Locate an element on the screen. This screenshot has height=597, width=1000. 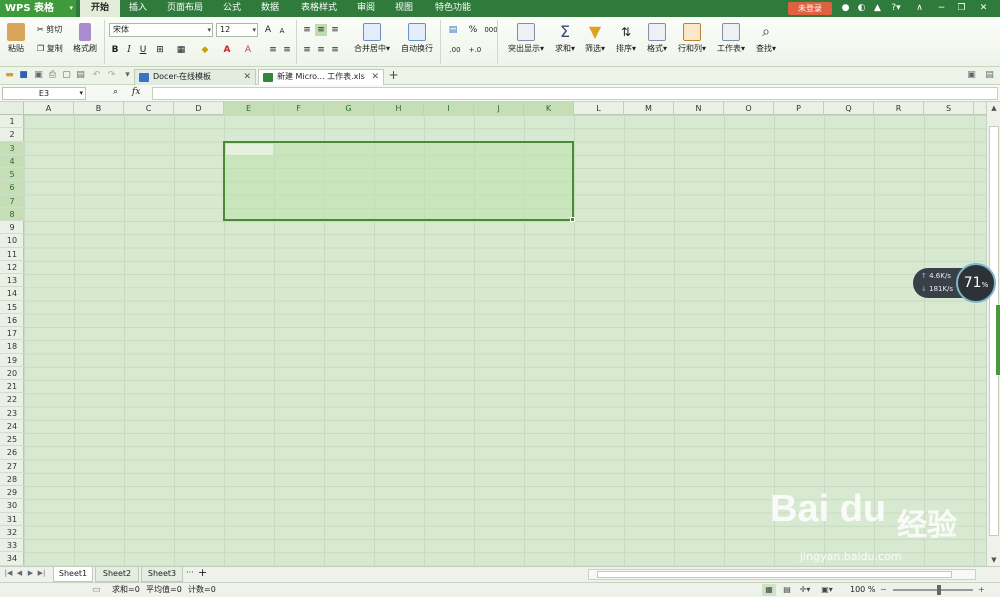
align-top-icon: ≡ is located at coordinates (307, 30).